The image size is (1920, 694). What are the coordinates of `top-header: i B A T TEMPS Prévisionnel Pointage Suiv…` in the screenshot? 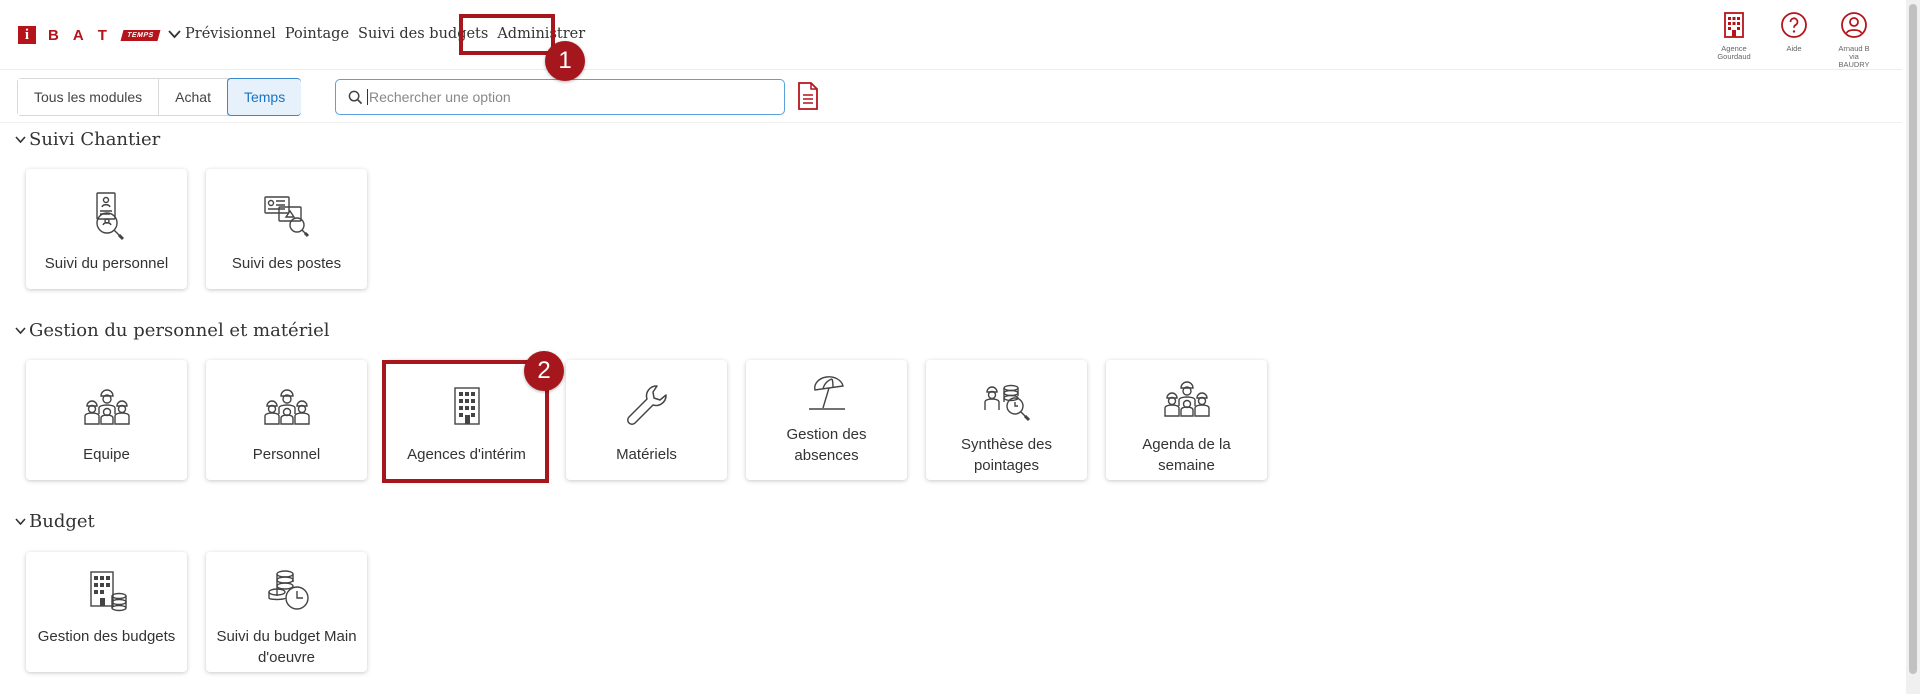 It's located at (951, 35).